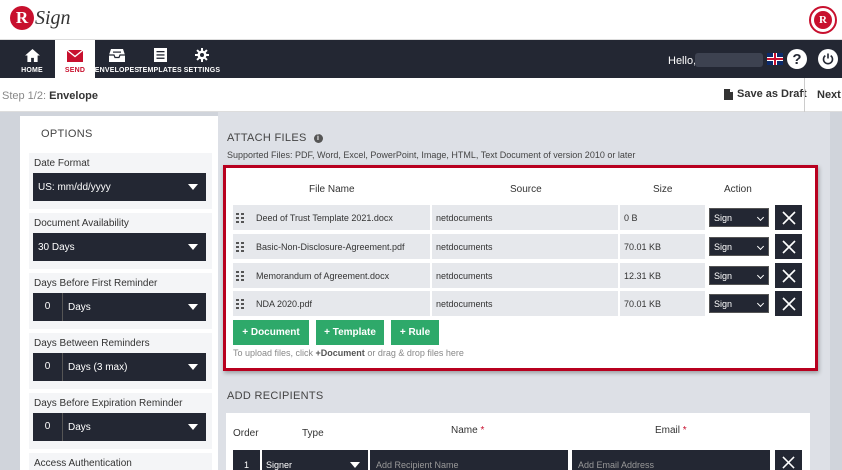 This screenshot has height=470, width=842. Describe the element at coordinates (32, 55) in the screenshot. I see `home-icon` at that location.